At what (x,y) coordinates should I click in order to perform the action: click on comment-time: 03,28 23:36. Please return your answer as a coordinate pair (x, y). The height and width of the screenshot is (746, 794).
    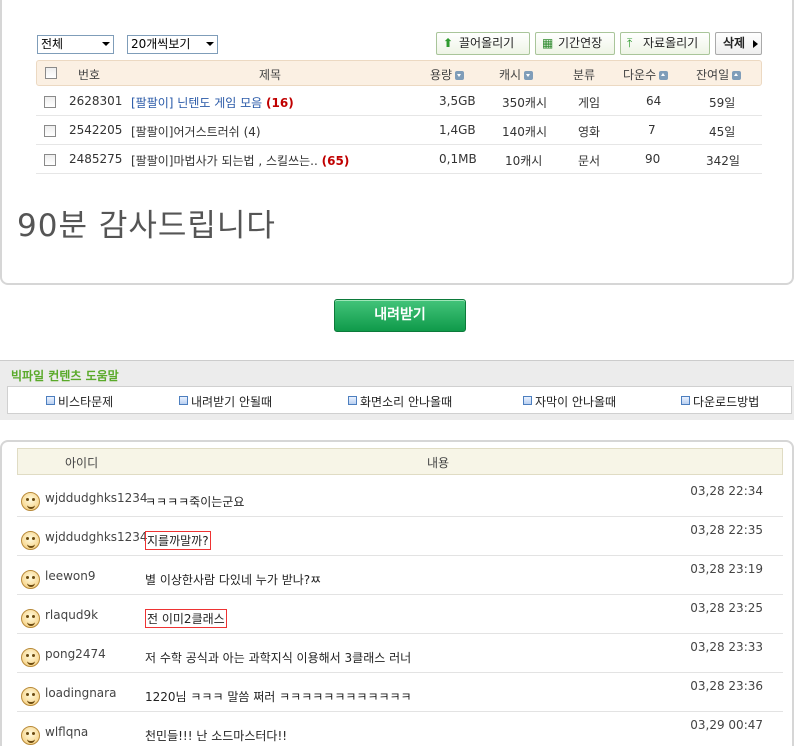
    Looking at the image, I should click on (726, 686).